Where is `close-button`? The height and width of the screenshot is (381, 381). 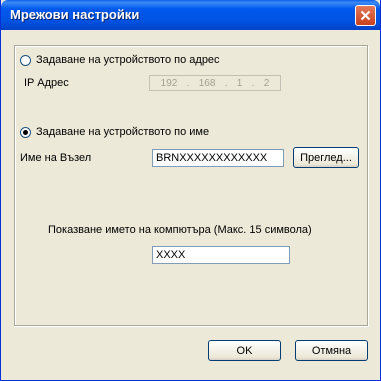
close-button is located at coordinates (365, 15).